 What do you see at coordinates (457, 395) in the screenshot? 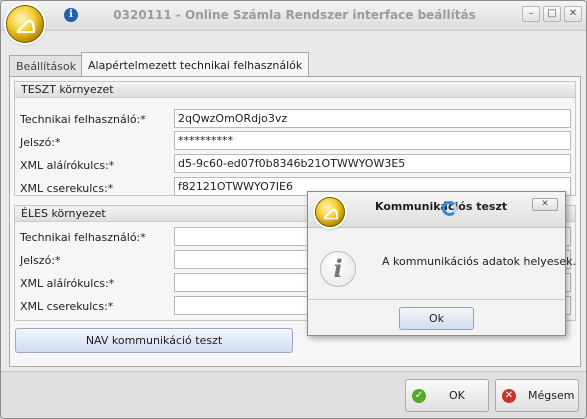
I see `ok-button-label: OK` at bounding box center [457, 395].